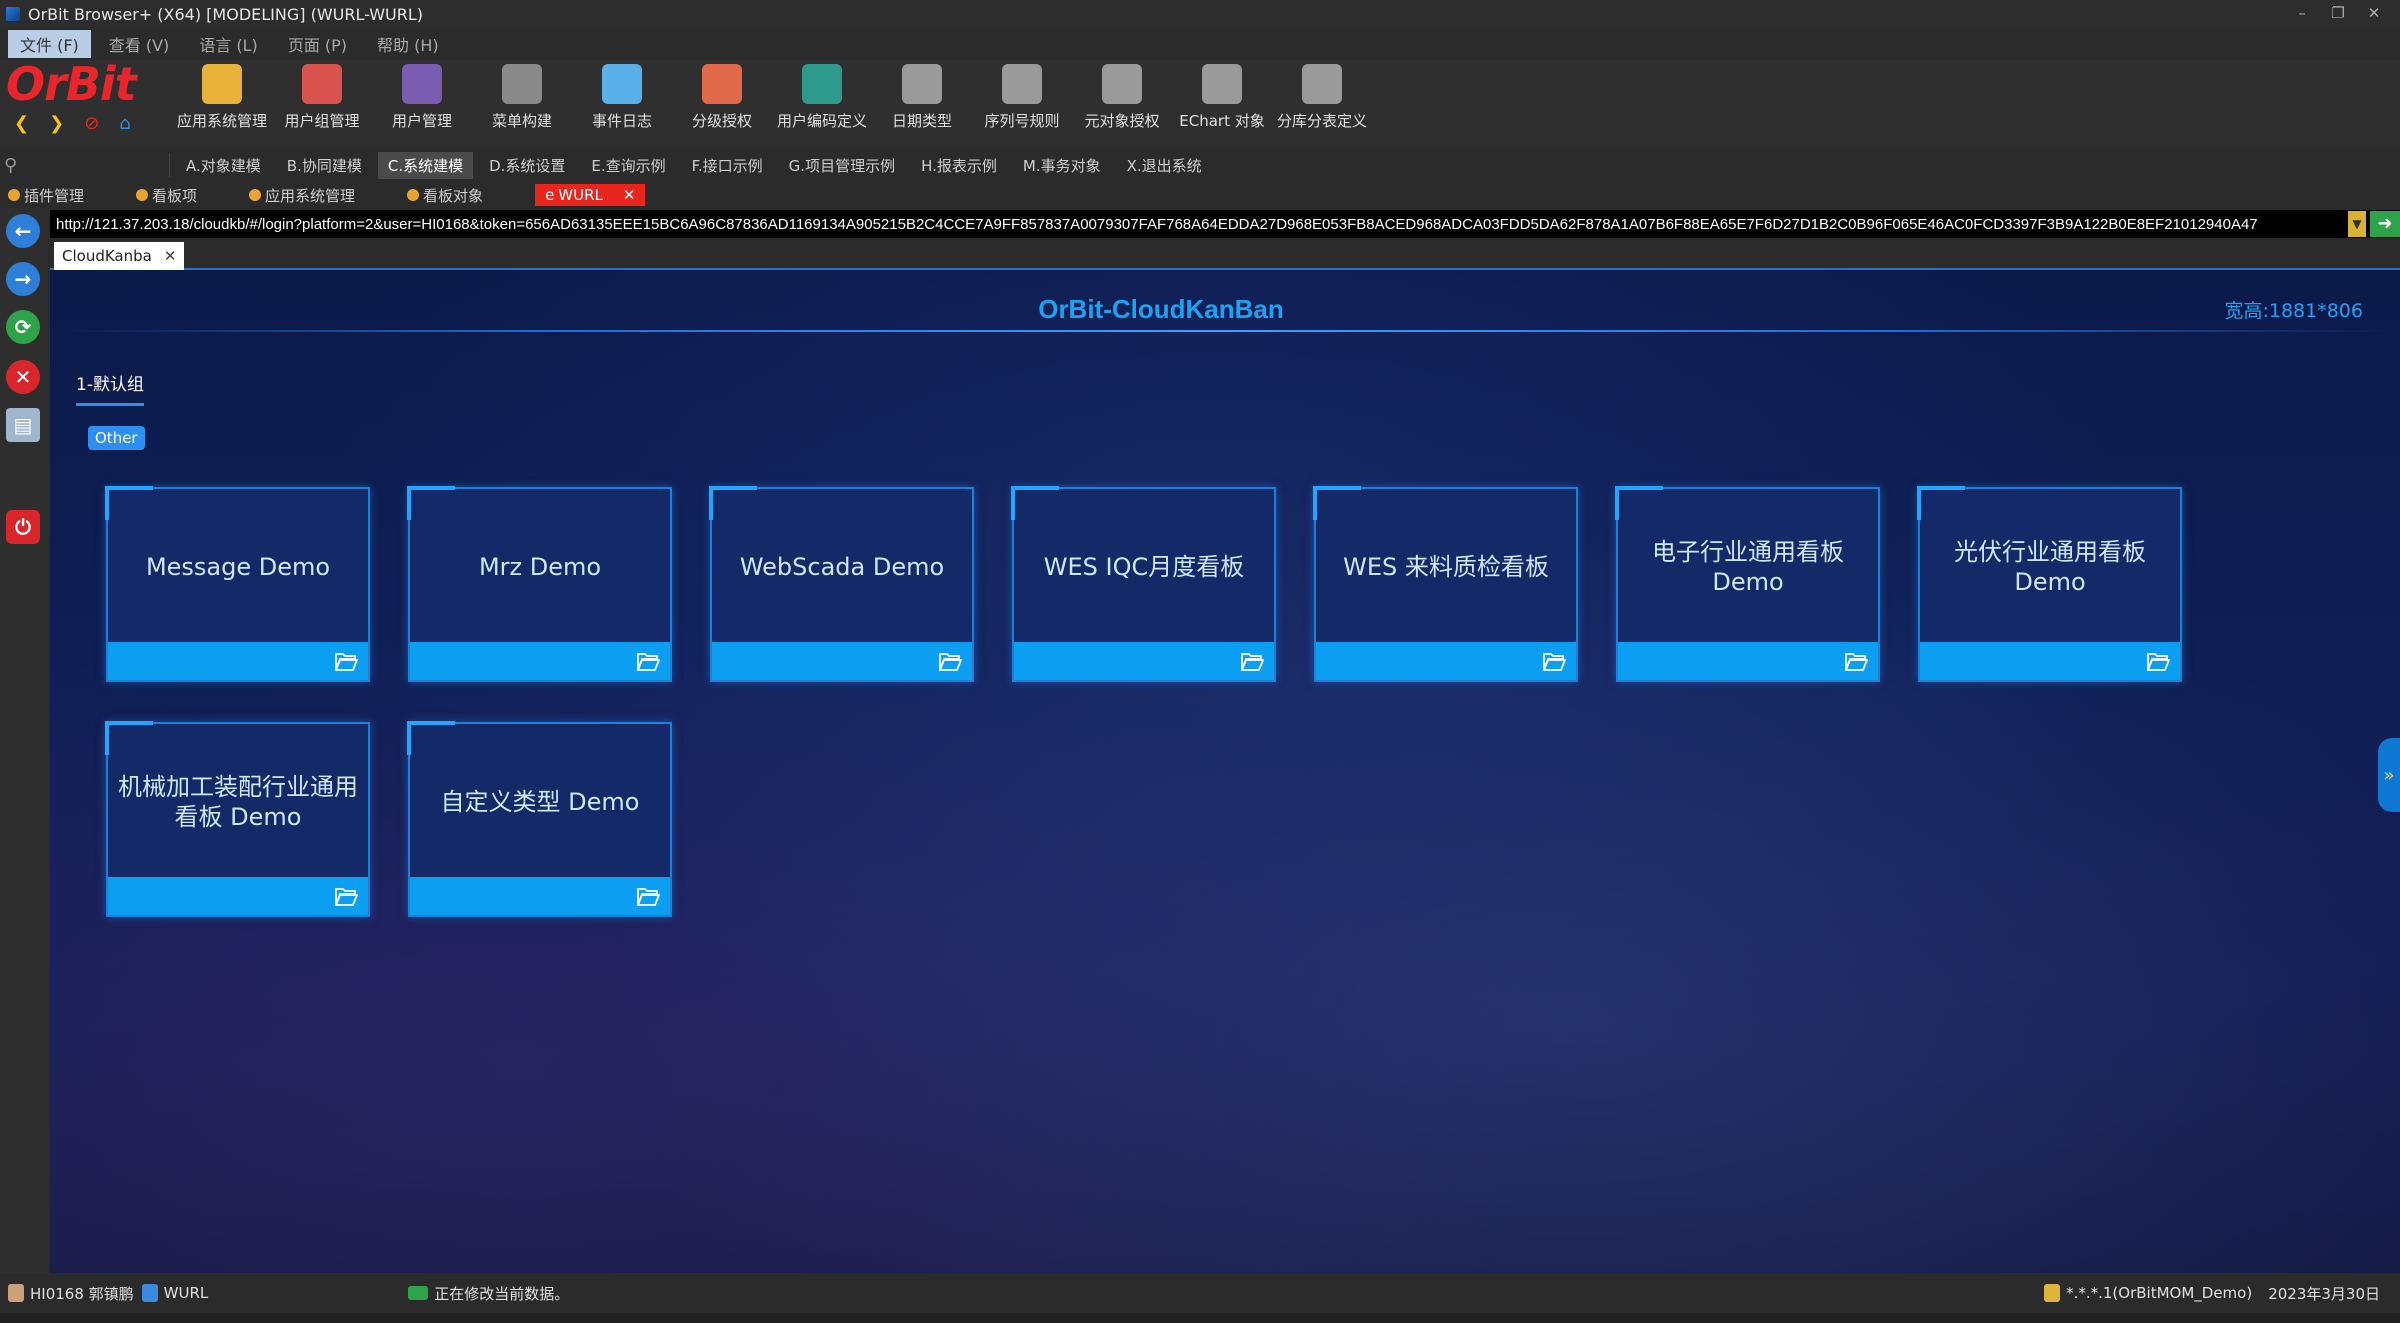 The height and width of the screenshot is (1323, 2400). Describe the element at coordinates (222, 103) in the screenshot. I see `toolbar-button: 应用系统管理` at that location.